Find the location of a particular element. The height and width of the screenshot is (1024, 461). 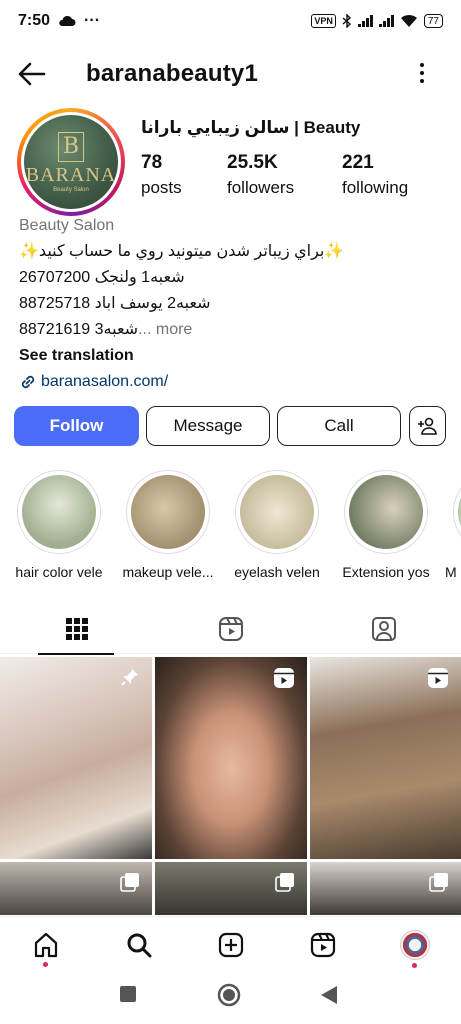

bio-category: Beauty Salon is located at coordinates (67, 225).